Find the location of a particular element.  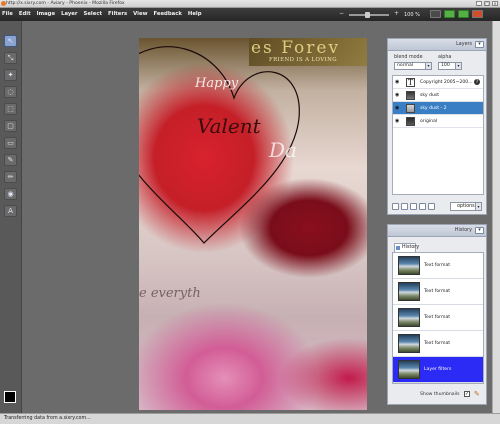

merge-layer-icon is located at coordinates (422, 206).